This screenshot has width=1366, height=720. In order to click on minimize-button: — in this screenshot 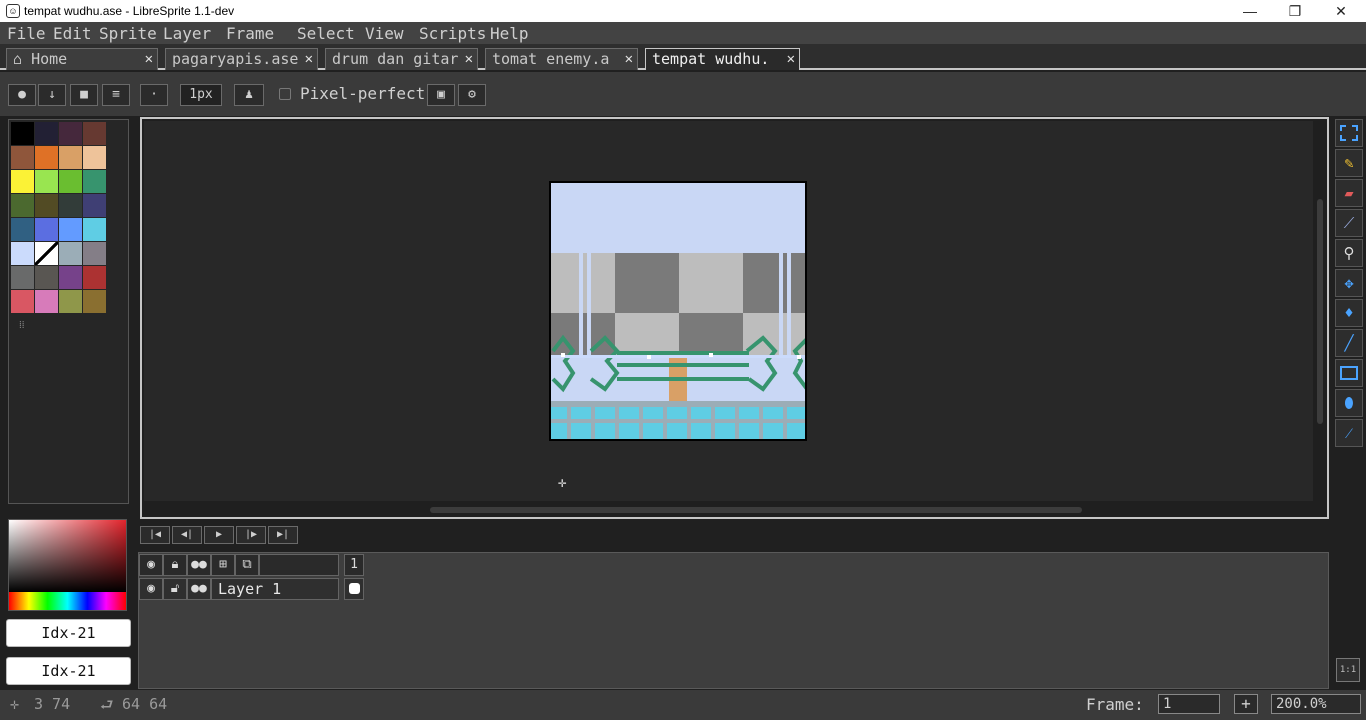, I will do `click(1250, 11)`.